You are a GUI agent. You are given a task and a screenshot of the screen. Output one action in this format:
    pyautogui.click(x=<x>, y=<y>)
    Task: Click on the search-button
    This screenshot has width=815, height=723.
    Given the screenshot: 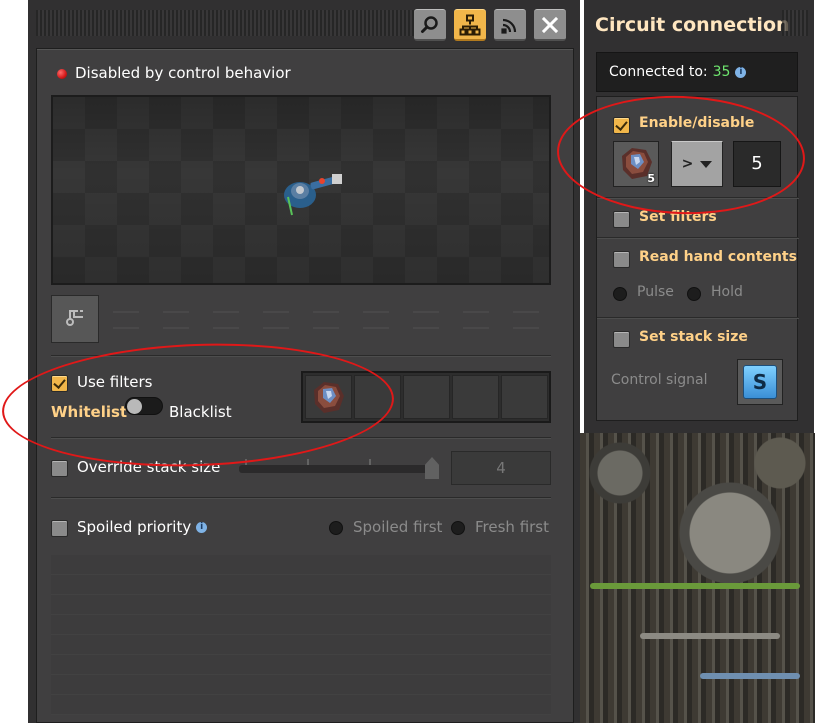 What is the action you would take?
    pyautogui.click(x=430, y=25)
    